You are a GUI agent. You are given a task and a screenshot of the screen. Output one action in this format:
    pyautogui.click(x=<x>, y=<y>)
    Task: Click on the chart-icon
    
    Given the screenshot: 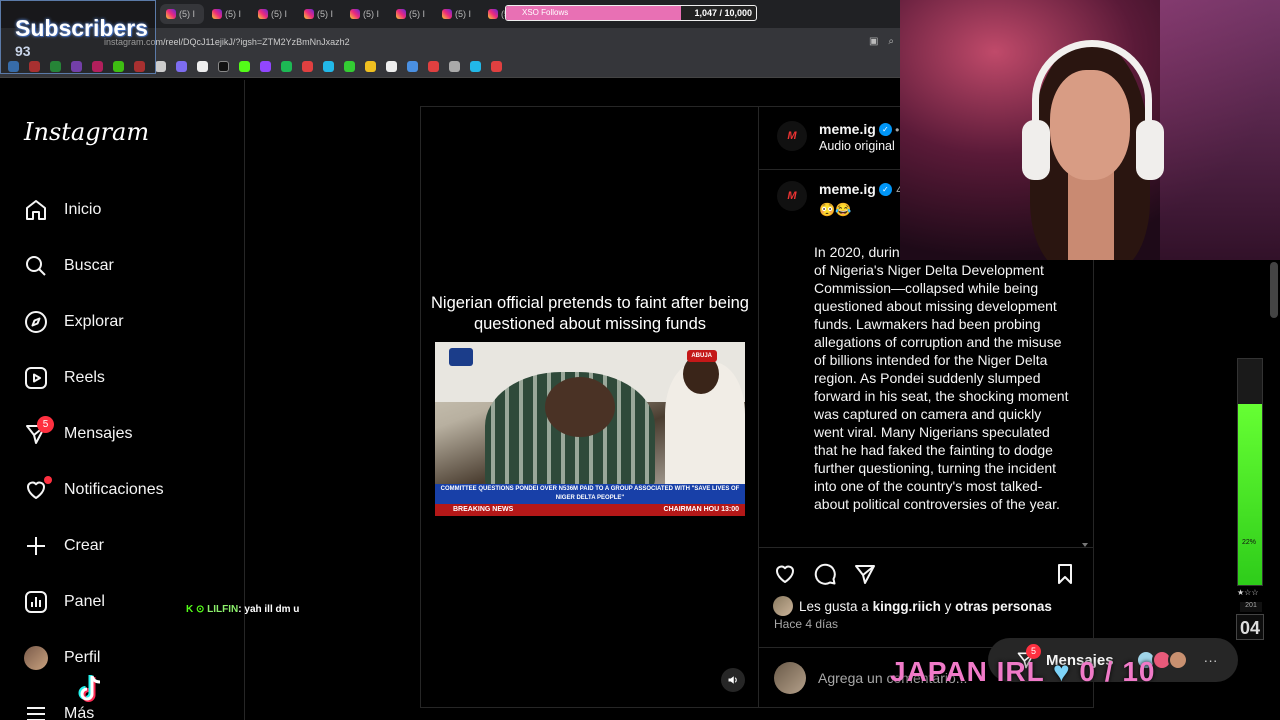 What is the action you would take?
    pyautogui.click(x=36, y=602)
    